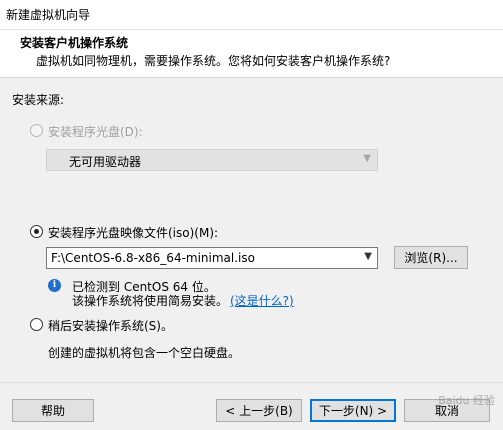 The height and width of the screenshot is (430, 503). I want to click on drive-select-value: 无可用驱动器, so click(105, 162).